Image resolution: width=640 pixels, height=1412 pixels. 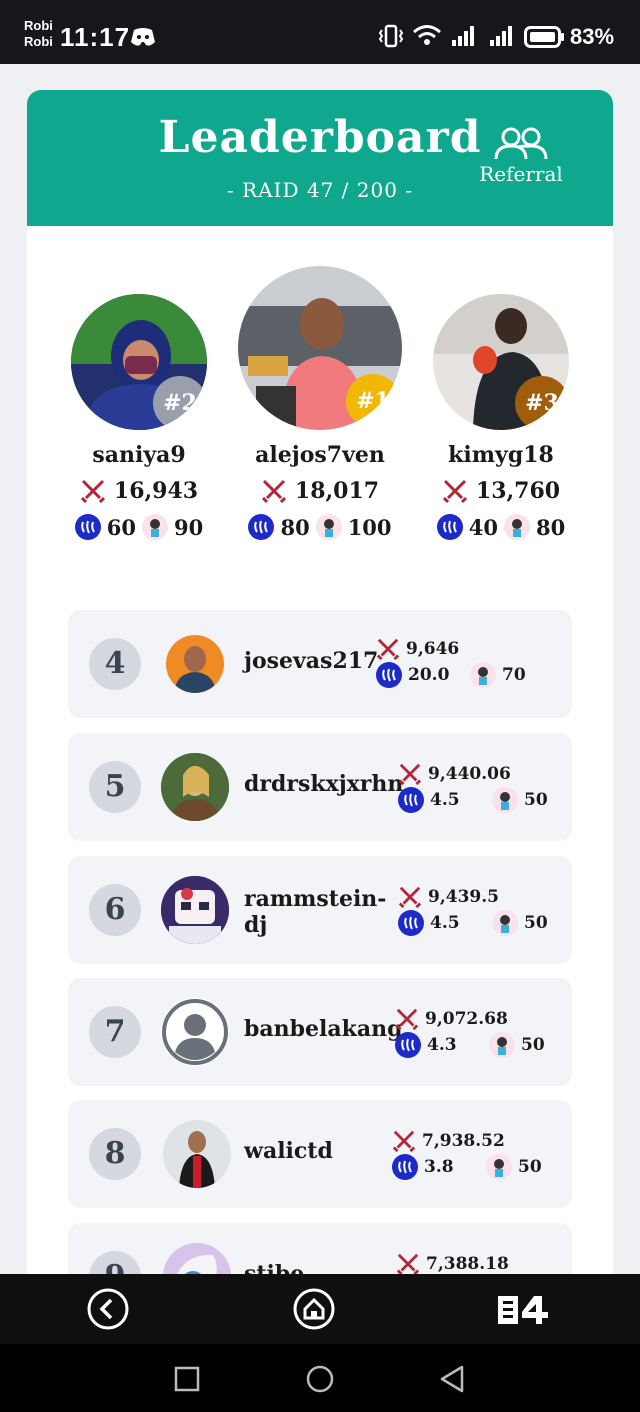 What do you see at coordinates (115, 1154) in the screenshot?
I see `rank-number: 8` at bounding box center [115, 1154].